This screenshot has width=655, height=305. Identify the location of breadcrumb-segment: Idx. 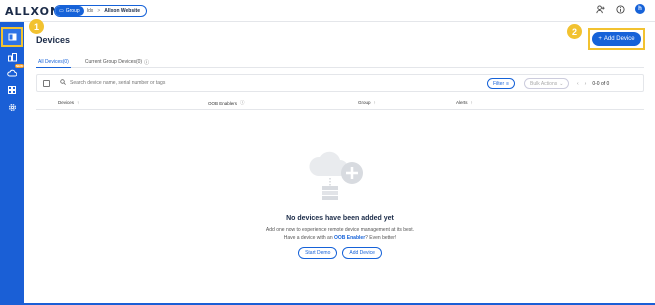
(90, 11).